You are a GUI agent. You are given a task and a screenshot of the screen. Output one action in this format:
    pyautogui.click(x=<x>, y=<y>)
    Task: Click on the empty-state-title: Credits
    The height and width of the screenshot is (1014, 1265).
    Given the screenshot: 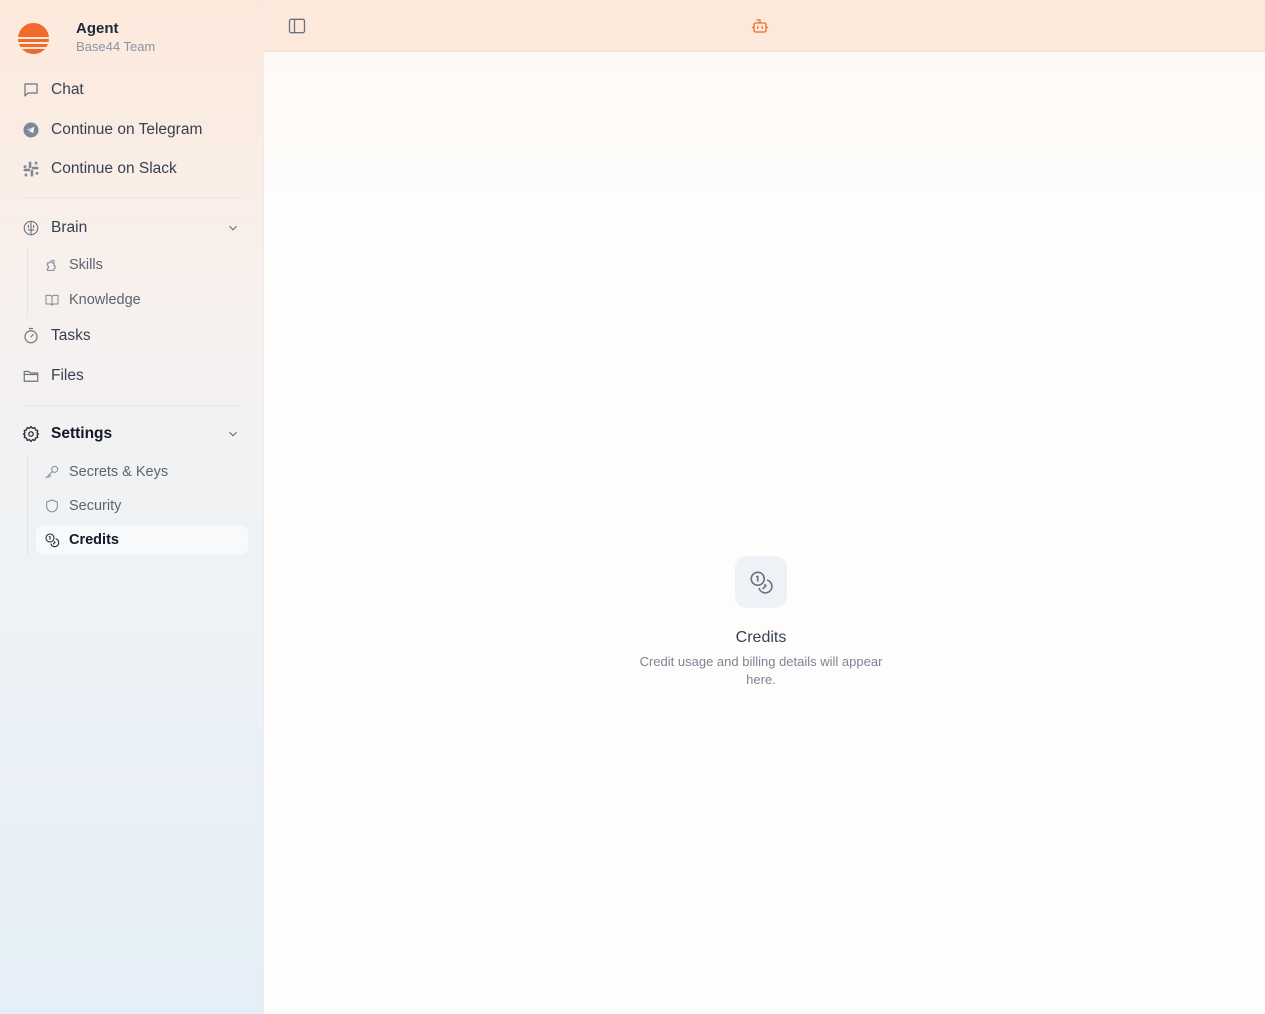 What is the action you would take?
    pyautogui.click(x=761, y=637)
    